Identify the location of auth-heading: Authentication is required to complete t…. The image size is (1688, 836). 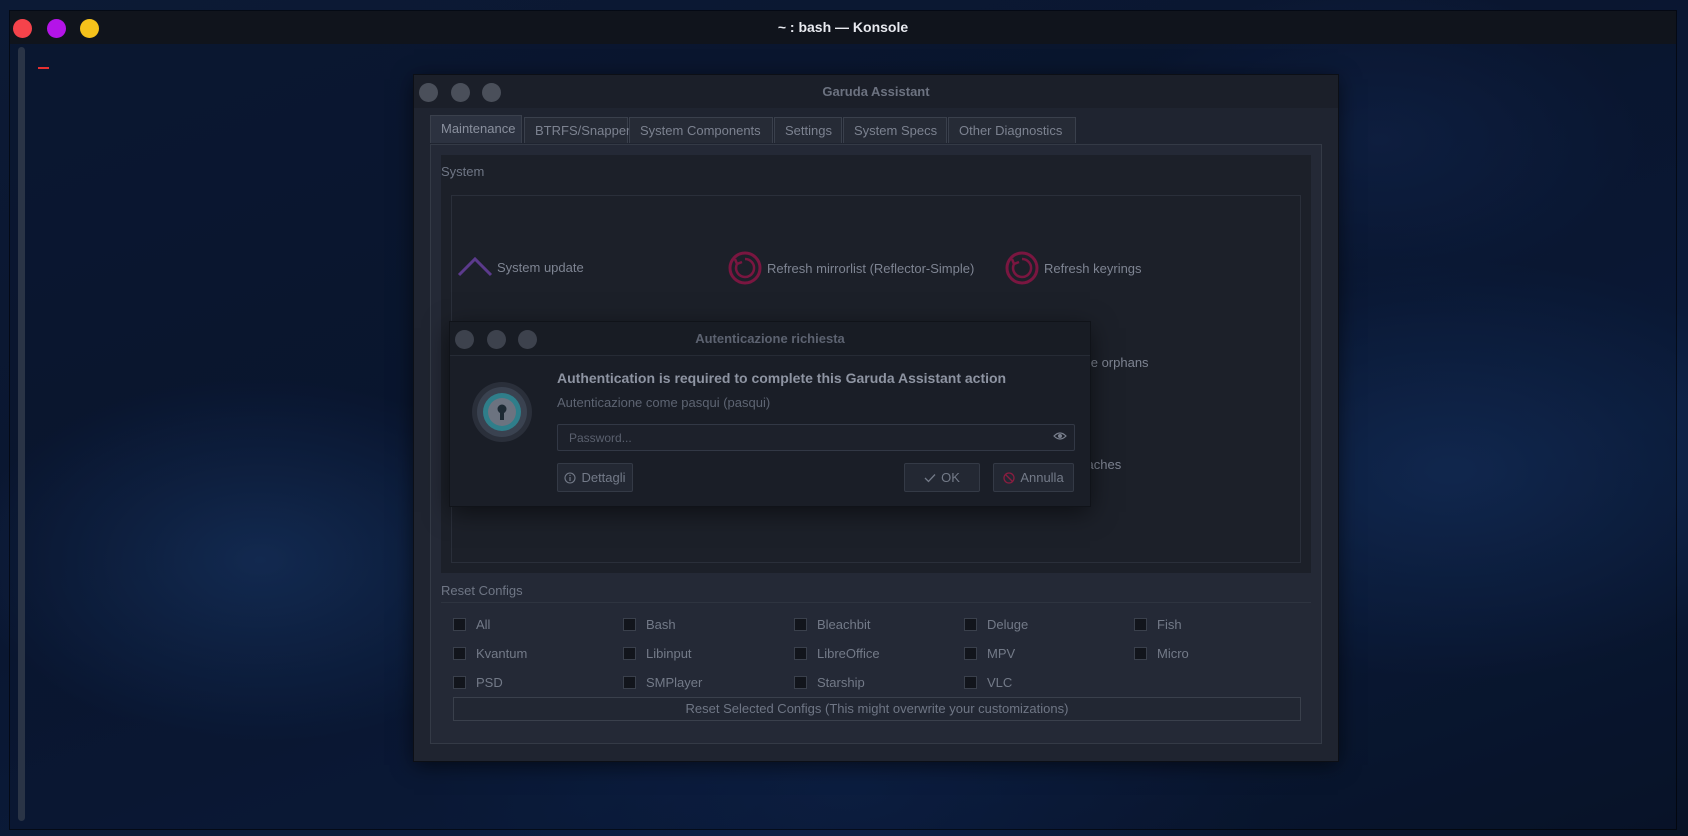
(782, 378).